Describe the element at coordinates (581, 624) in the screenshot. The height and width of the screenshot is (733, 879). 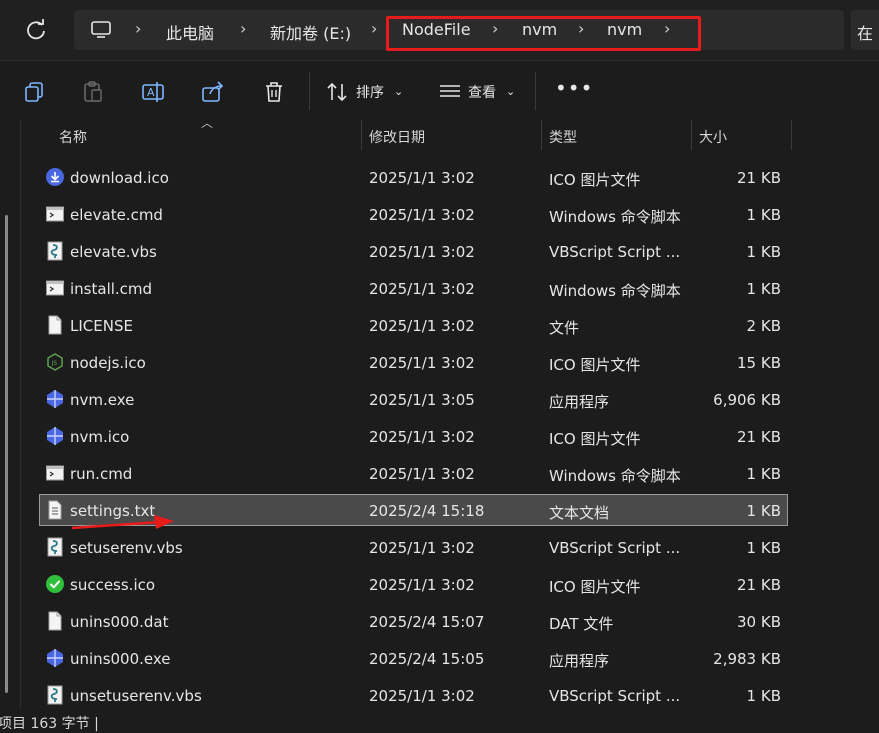
I see `file-type: DAT 文件` at that location.